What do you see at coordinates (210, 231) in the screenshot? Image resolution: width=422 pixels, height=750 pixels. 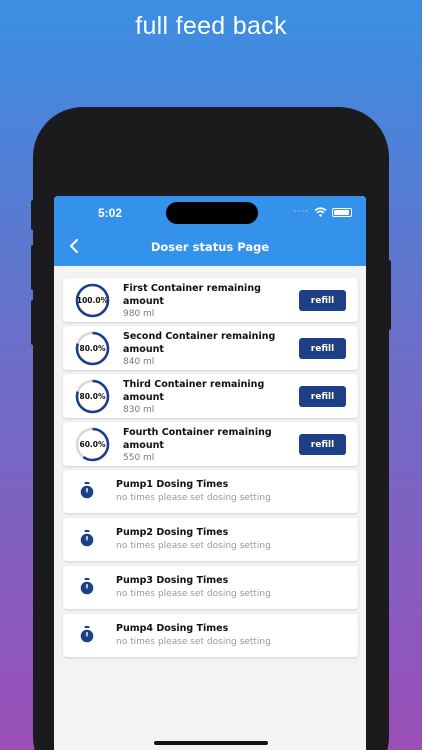 I see `app-bar: 5:02 ···· Doser status Page` at bounding box center [210, 231].